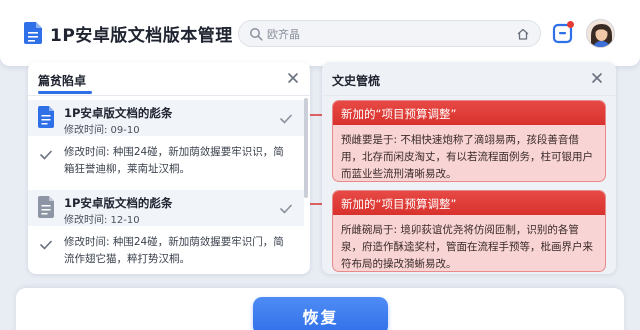 The height and width of the screenshot is (330, 640). I want to click on version-list-title: 篇贫陷卓, so click(62, 81).